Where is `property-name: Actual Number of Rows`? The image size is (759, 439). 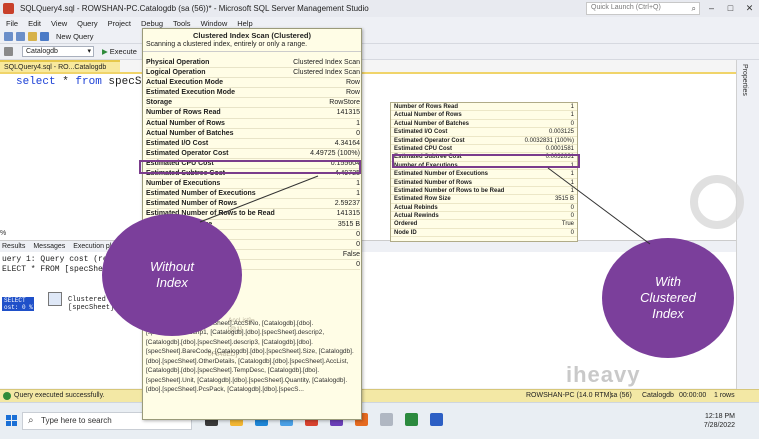 property-name: Actual Number of Rows is located at coordinates (185, 123).